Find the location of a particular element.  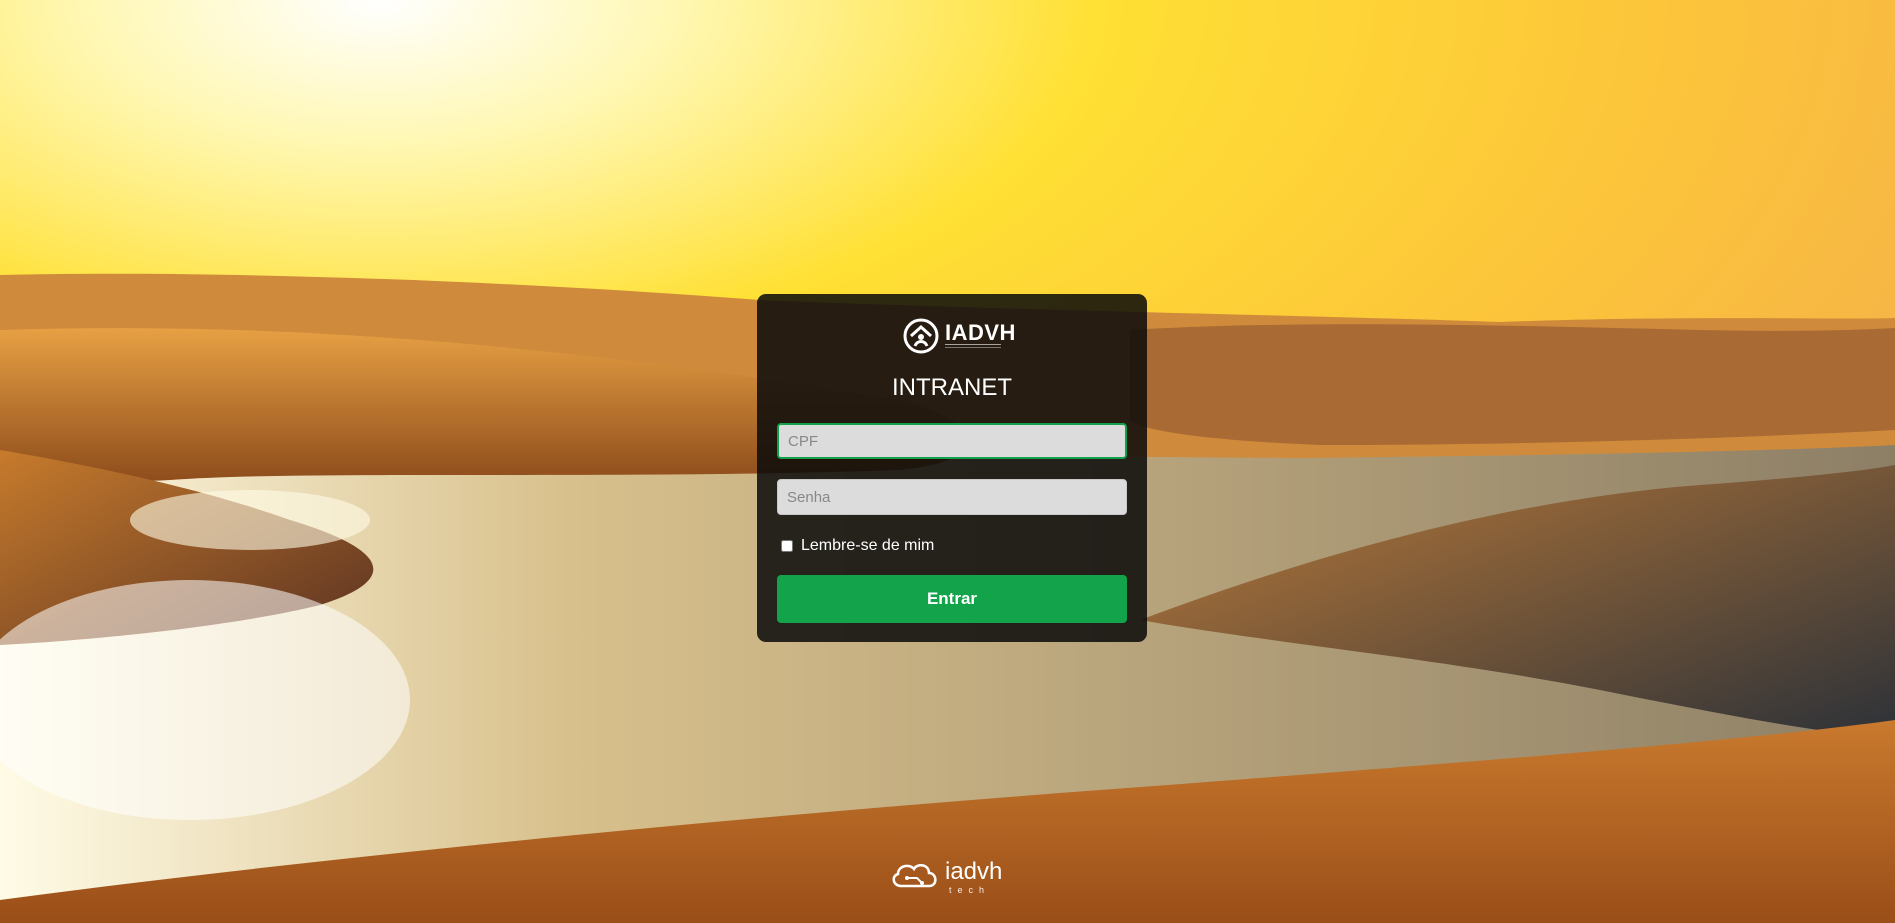

footer-logo: iadvh tech is located at coordinates (954, 876).